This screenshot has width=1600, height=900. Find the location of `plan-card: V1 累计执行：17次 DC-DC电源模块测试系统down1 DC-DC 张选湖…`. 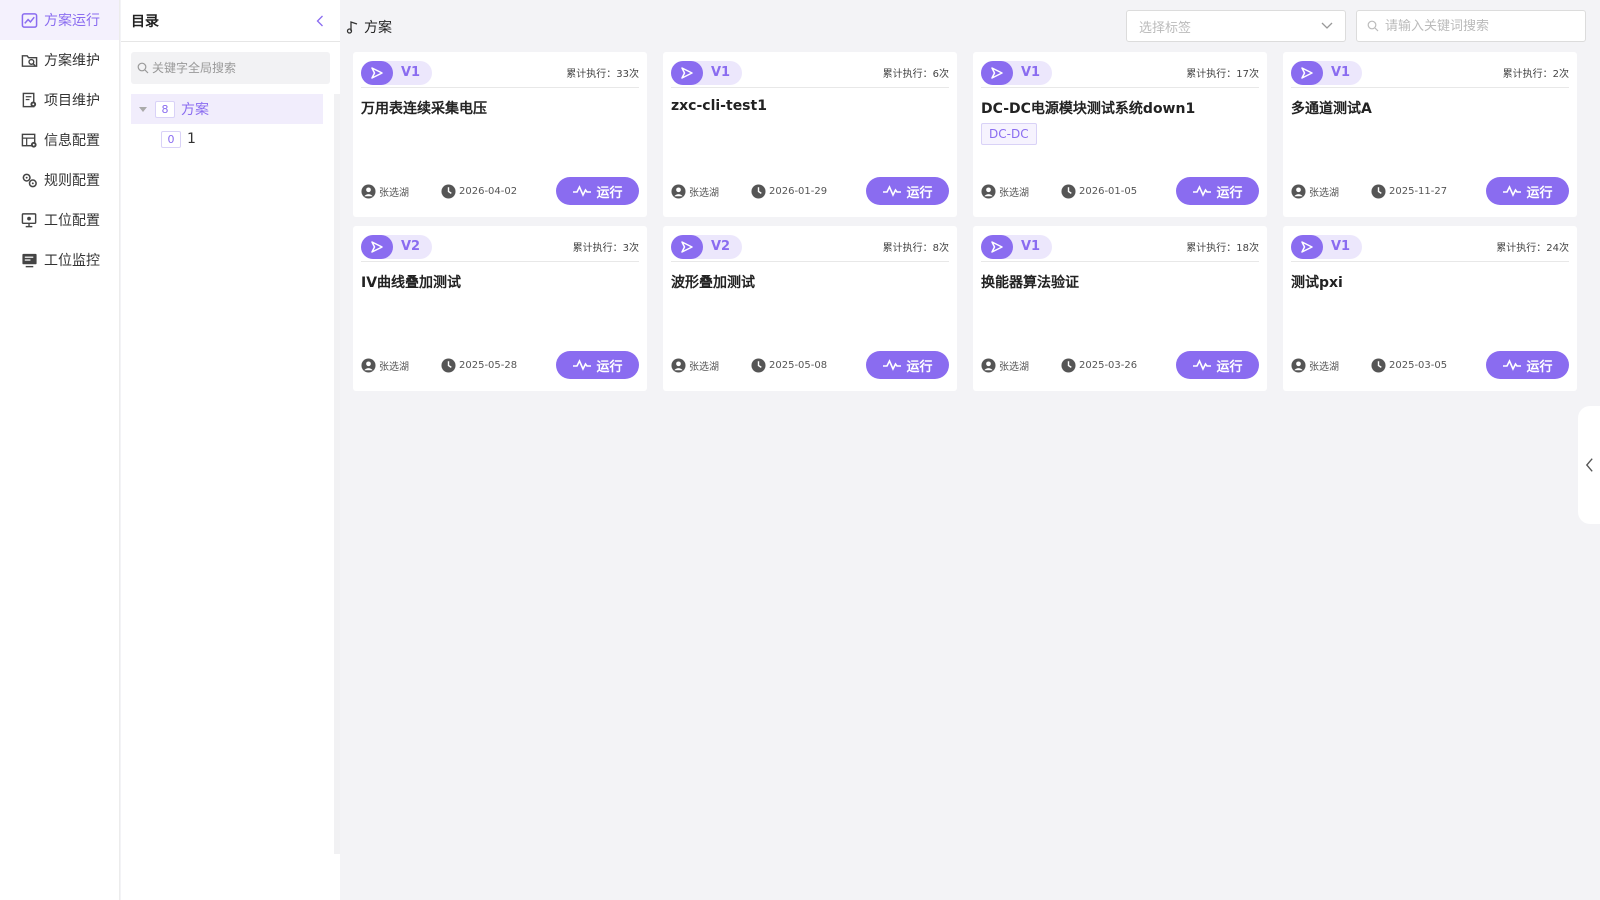

plan-card: V1 累计执行：17次 DC-DC电源模块测试系统down1 DC-DC 张选湖… is located at coordinates (1120, 134).